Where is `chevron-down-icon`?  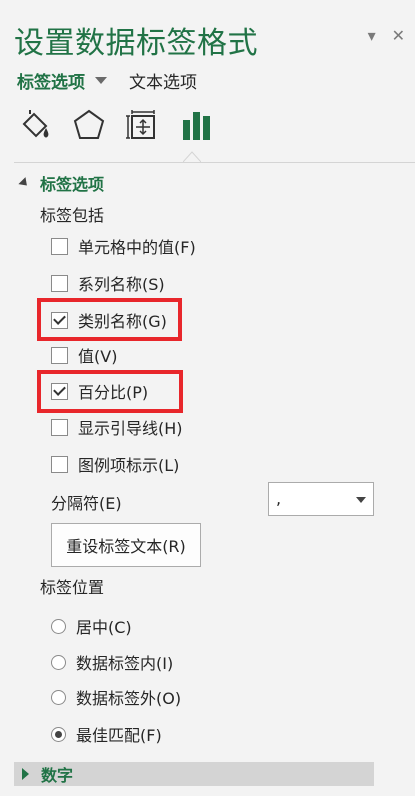 chevron-down-icon is located at coordinates (361, 500).